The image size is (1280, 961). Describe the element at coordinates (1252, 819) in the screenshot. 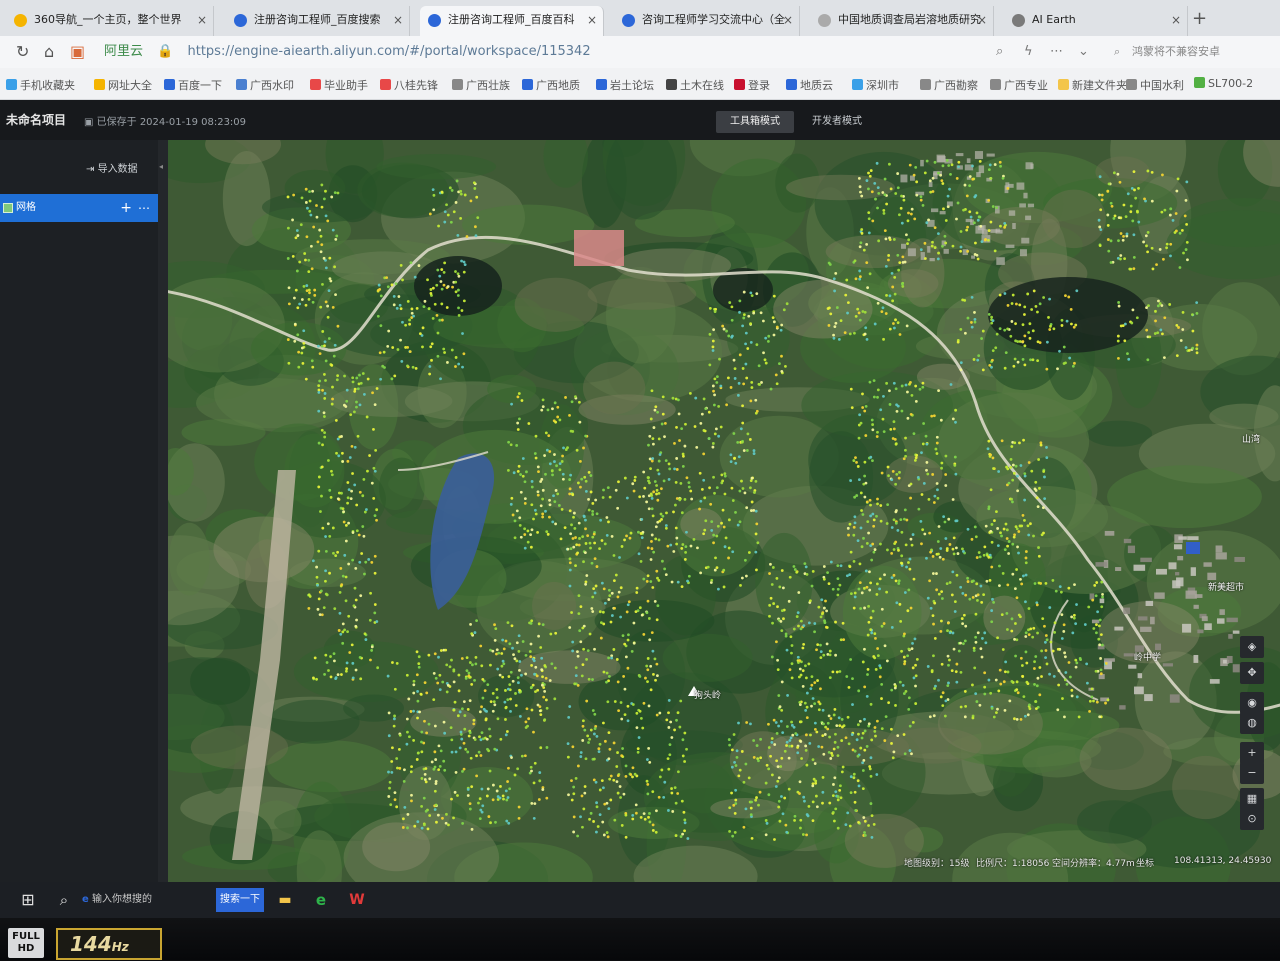

I see `map-measure-icon: ⊙` at that location.